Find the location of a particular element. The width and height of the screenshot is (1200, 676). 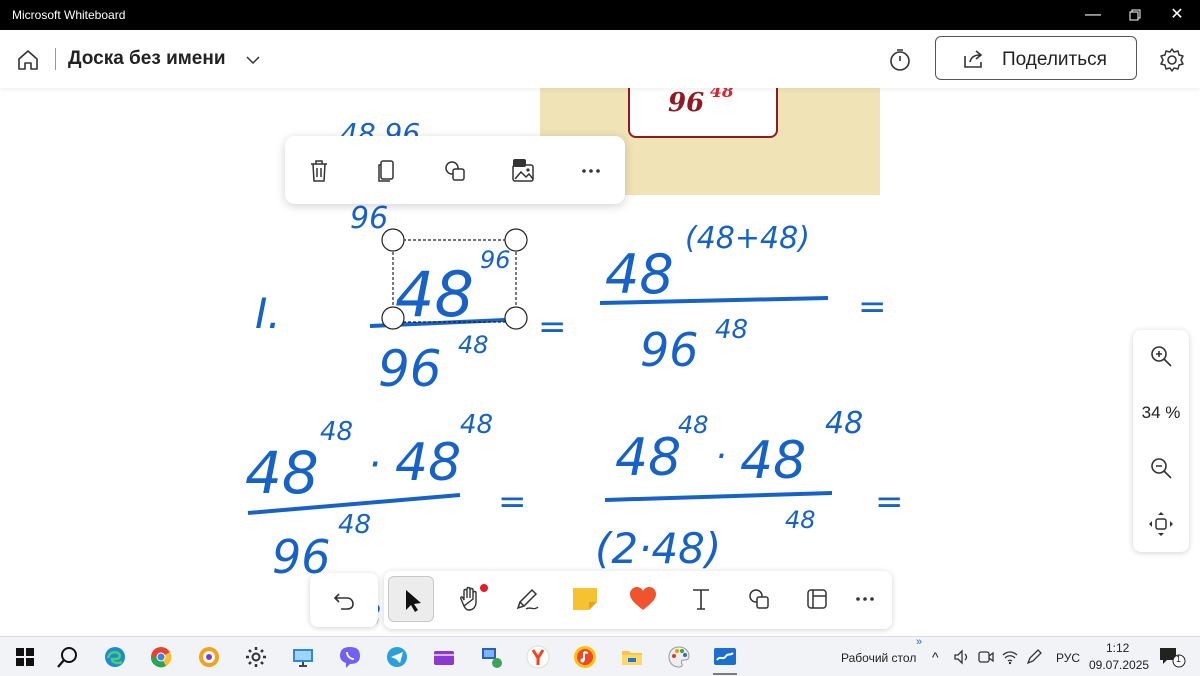

restore-button is located at coordinates (1135, 15).